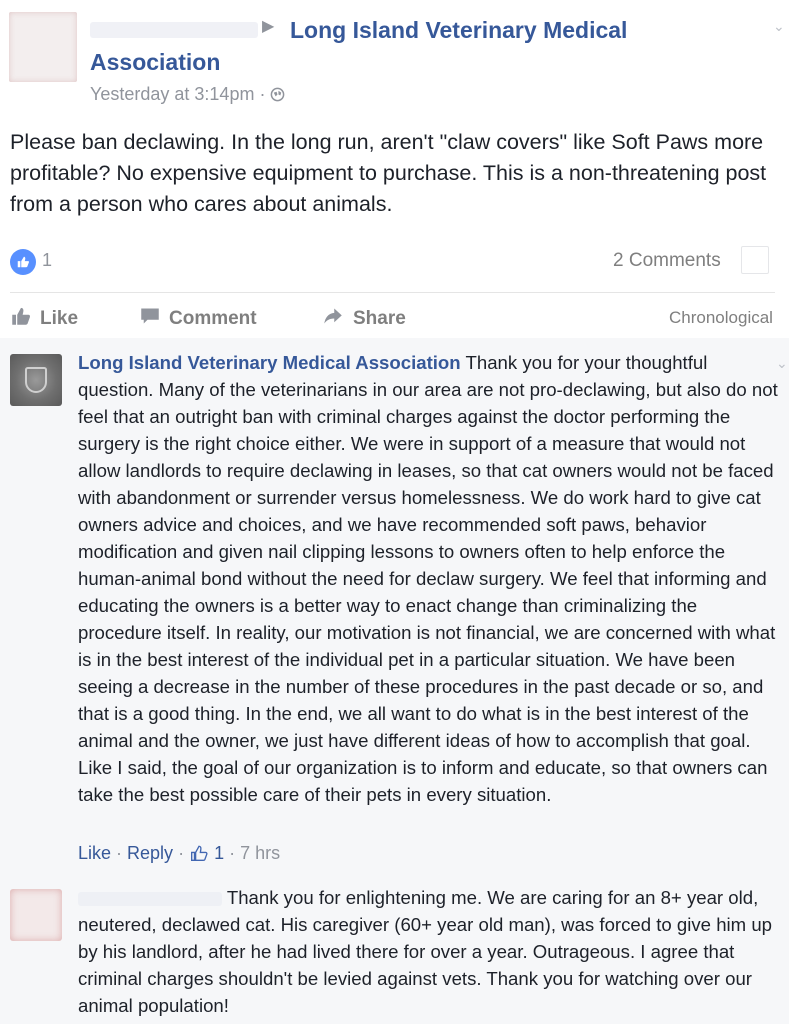 Image resolution: width=789 pixels, height=1024 pixels. Describe the element at coordinates (213, 318) in the screenshot. I see `comment-button-label: Comment` at that location.